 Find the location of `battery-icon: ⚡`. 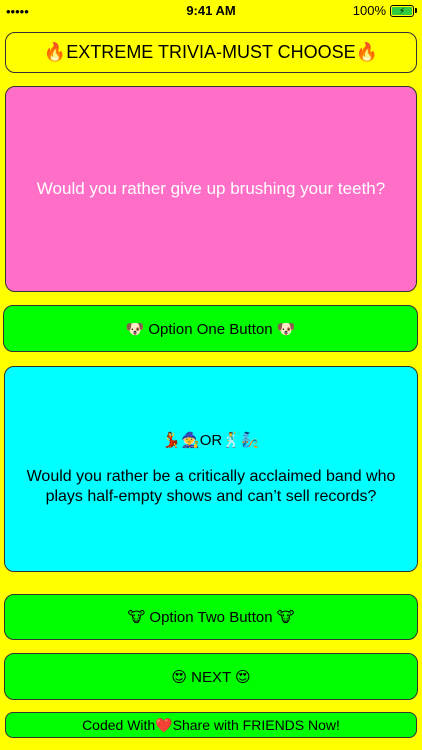

battery-icon: ⚡ is located at coordinates (403, 10).